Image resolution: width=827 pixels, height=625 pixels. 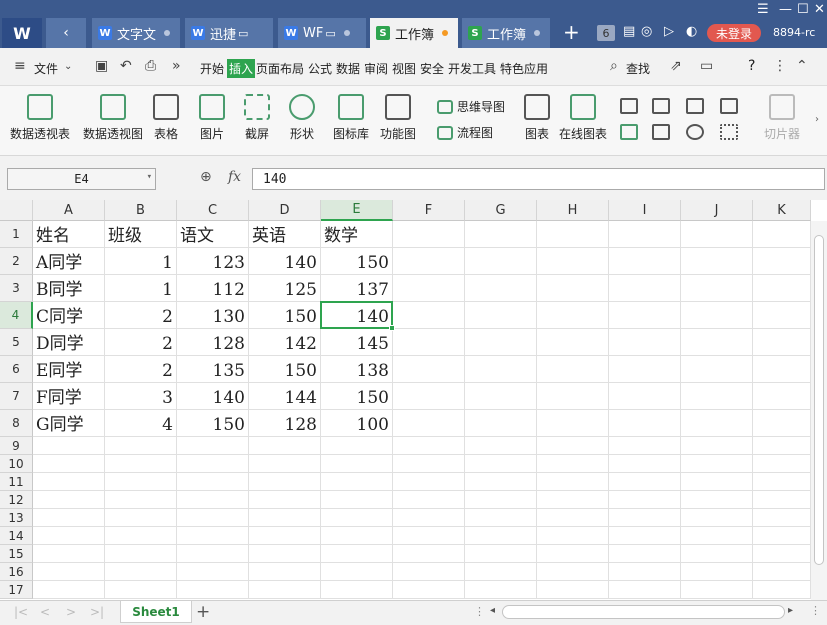 What do you see at coordinates (645, 261) in the screenshot?
I see `cell-i2` at bounding box center [645, 261].